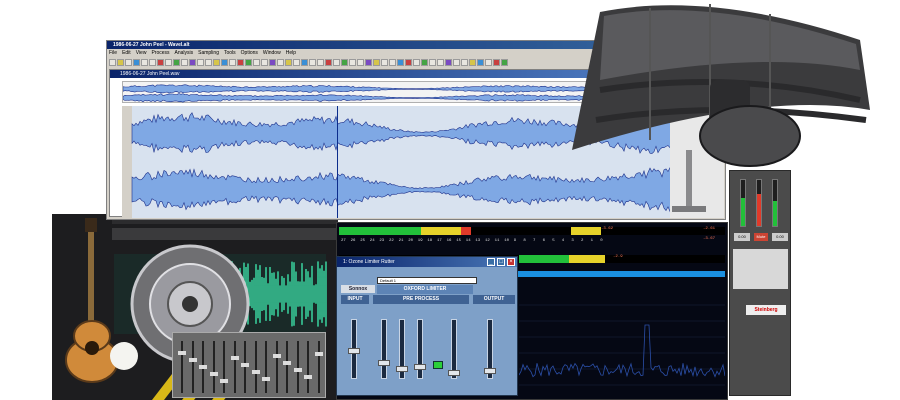 Image resolution: width=900 pixels, height=400 pixels. What do you see at coordinates (491, 262) in the screenshot?
I see `minimize-icon: _` at bounding box center [491, 262].